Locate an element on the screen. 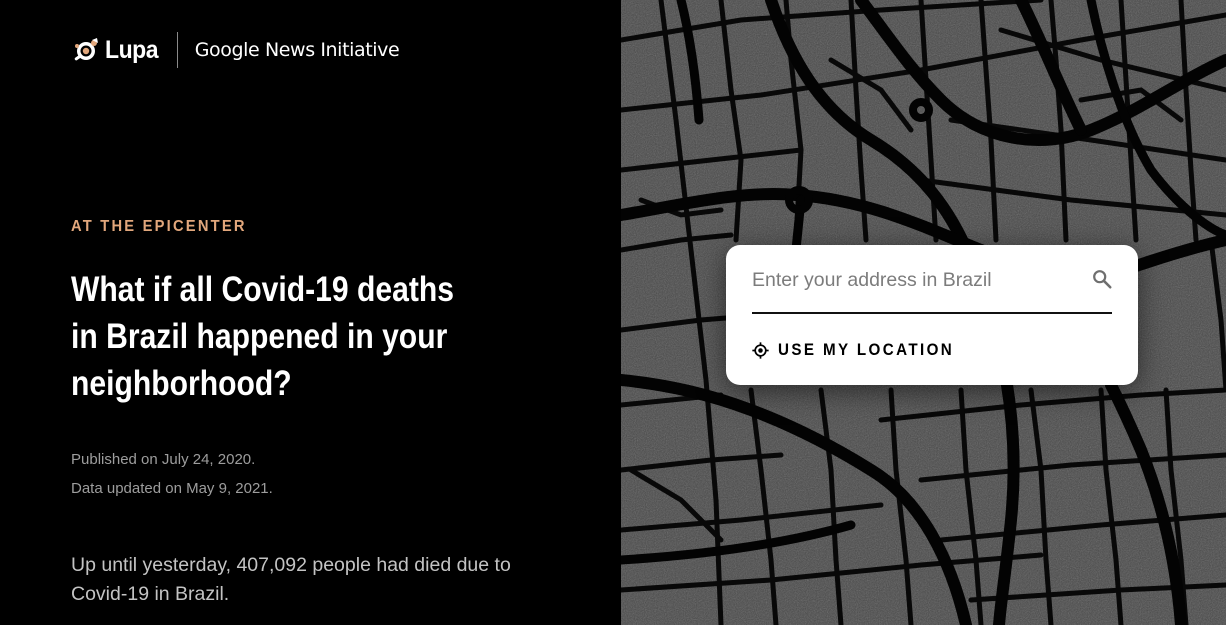 The image size is (1226, 625). lupa-mascot-icon is located at coordinates (86, 49).